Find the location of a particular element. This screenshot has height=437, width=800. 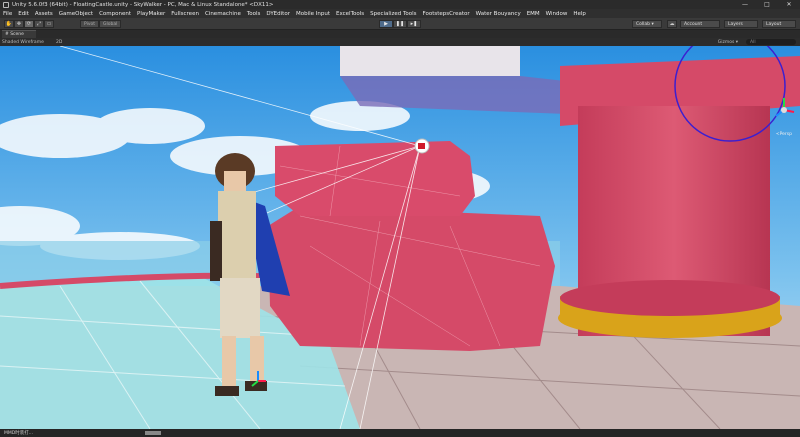

pivot-toggle: Pivot is located at coordinates (90, 24).